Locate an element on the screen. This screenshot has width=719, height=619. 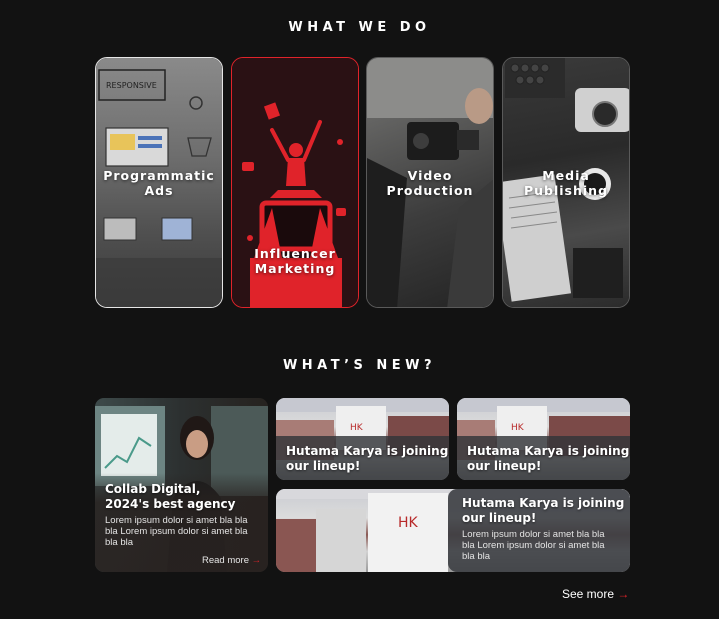
see-more-label: See more is located at coordinates (588, 594).